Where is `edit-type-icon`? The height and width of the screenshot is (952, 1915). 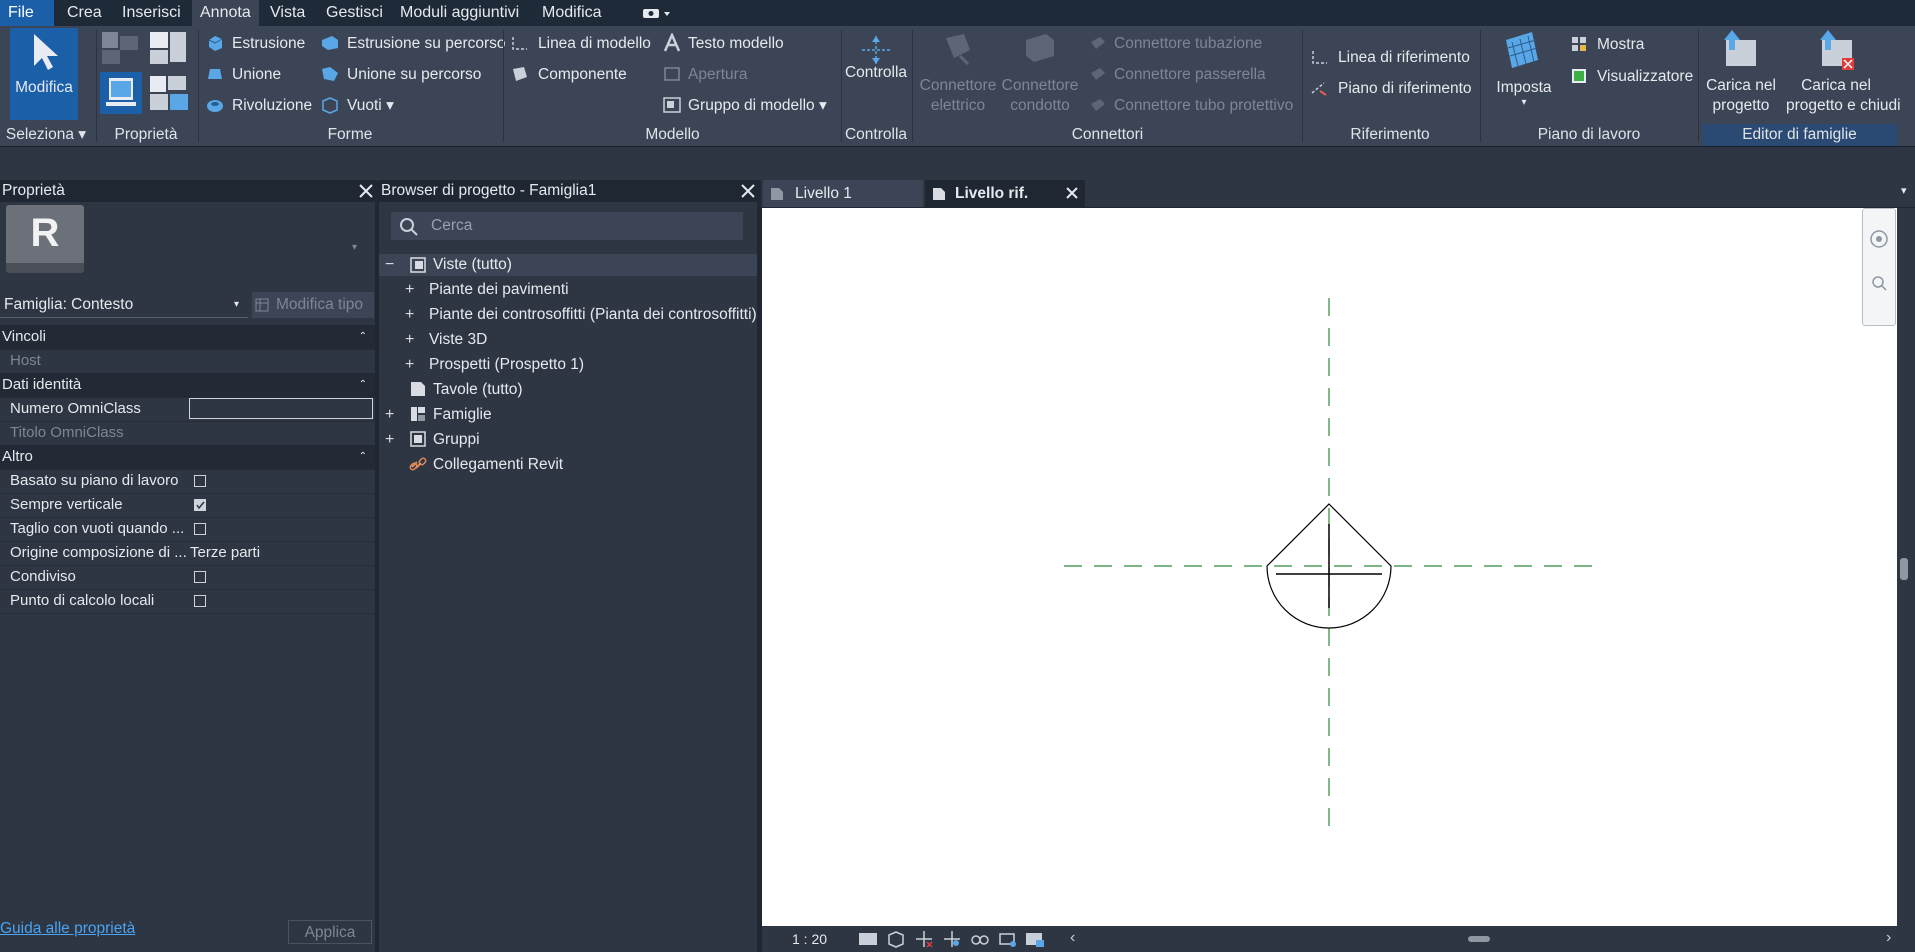 edit-type-icon is located at coordinates (262, 305).